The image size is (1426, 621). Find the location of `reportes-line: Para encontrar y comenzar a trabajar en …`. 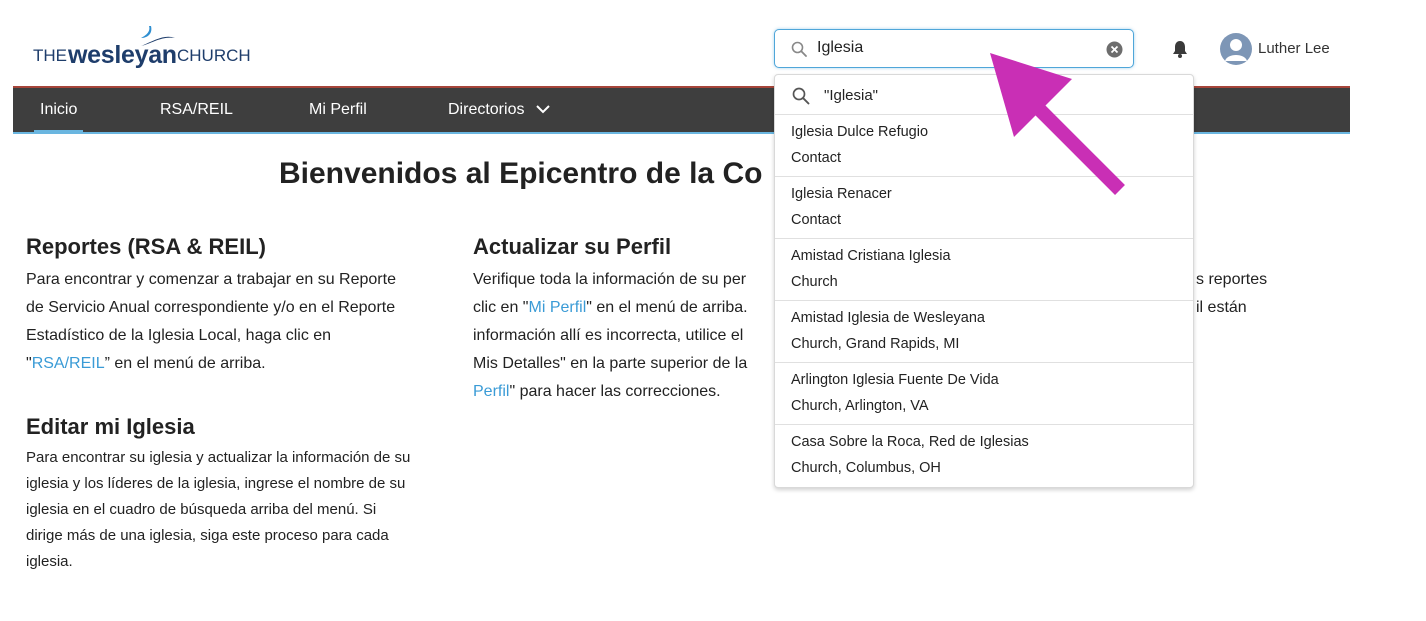

reportes-line: Para encontrar y comenzar a trabajar en … is located at coordinates (211, 279).